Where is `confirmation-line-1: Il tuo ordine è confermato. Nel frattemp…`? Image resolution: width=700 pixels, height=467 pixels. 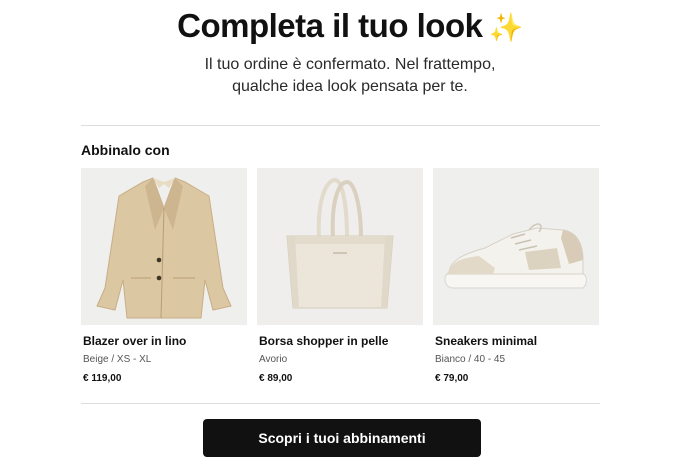
confirmation-line-1: Il tuo ordine è confermato. Nel frattemp… is located at coordinates (350, 64).